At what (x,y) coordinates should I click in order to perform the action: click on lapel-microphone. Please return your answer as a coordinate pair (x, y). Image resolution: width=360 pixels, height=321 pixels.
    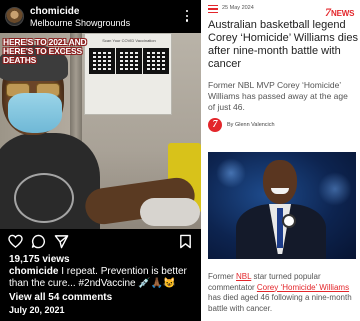
    Looking at the image, I should click on (289, 221).